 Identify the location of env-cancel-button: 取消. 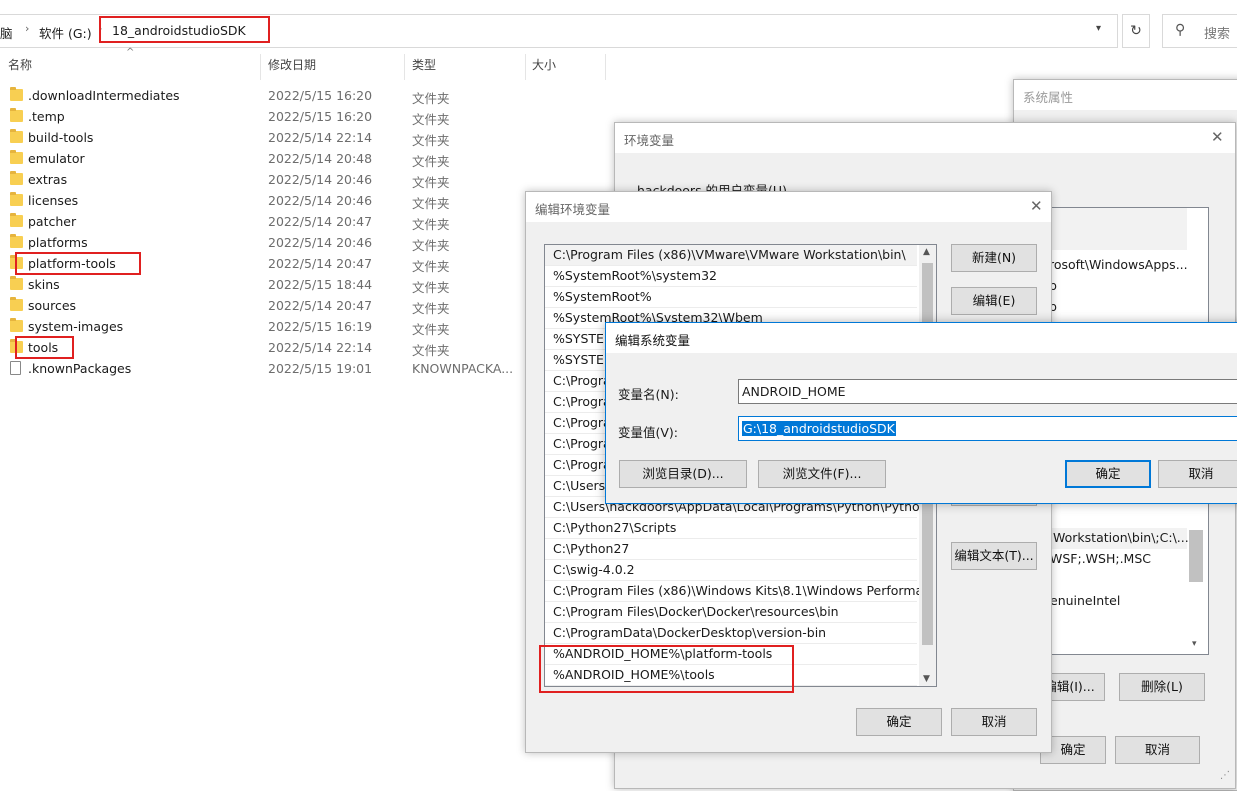
(1157, 750).